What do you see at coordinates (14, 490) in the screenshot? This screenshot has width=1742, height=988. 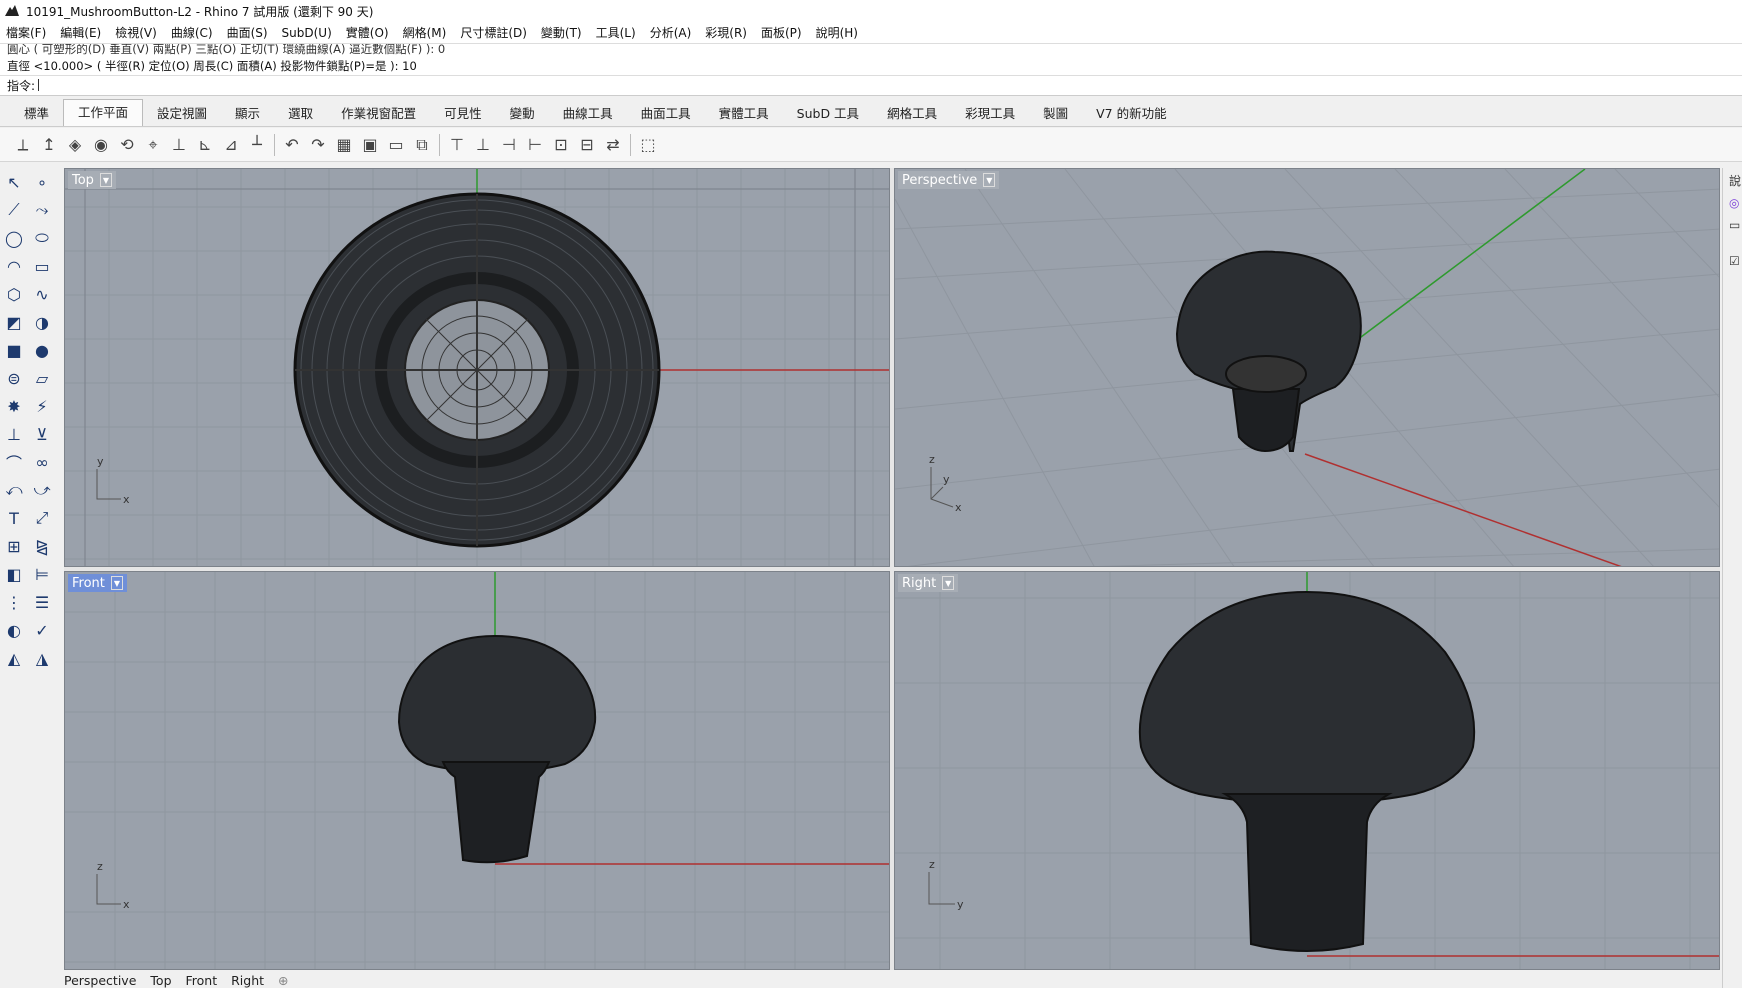 I see `offset-curve-icon: ⤺` at bounding box center [14, 490].